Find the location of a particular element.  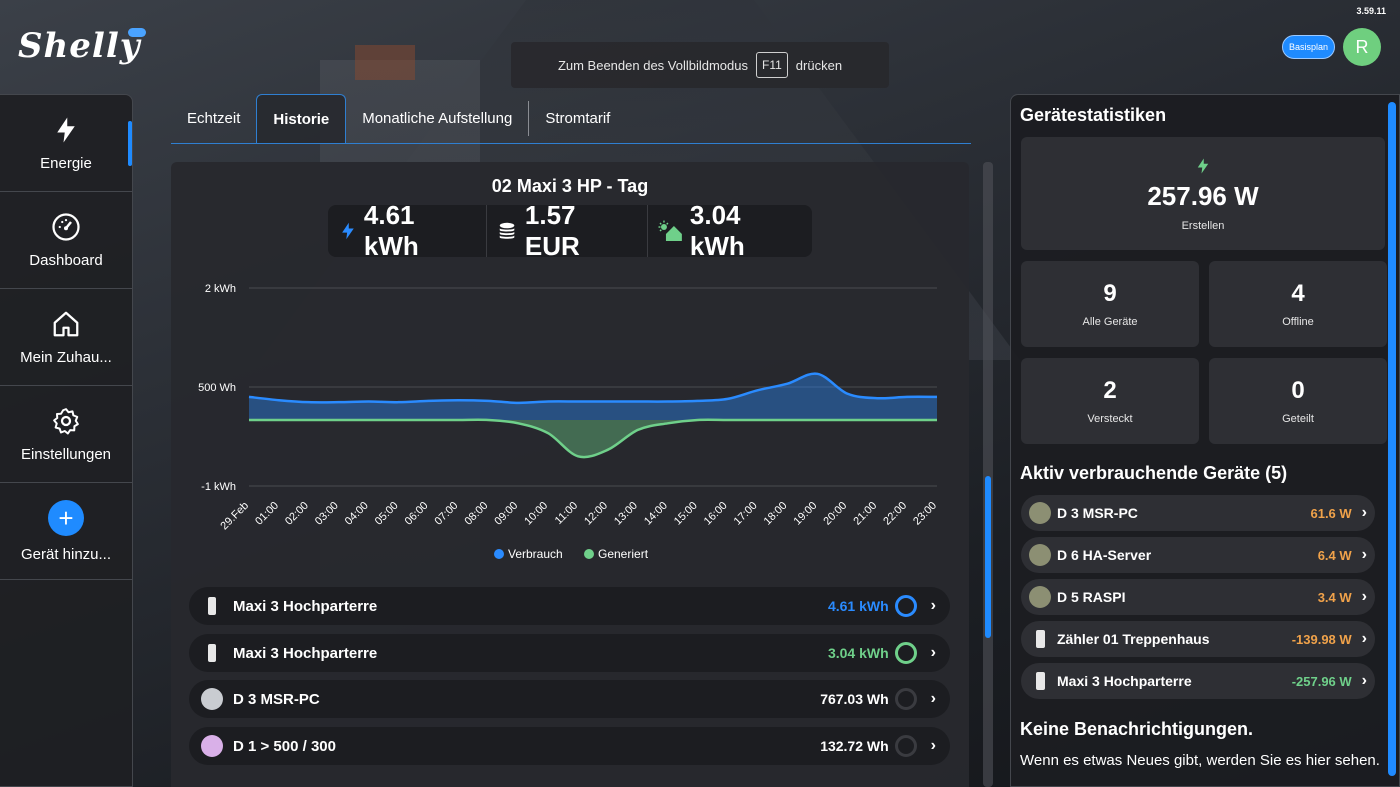

device-row: Maxi 3 Hochparterre 3.04 kWh › is located at coordinates (569, 653).